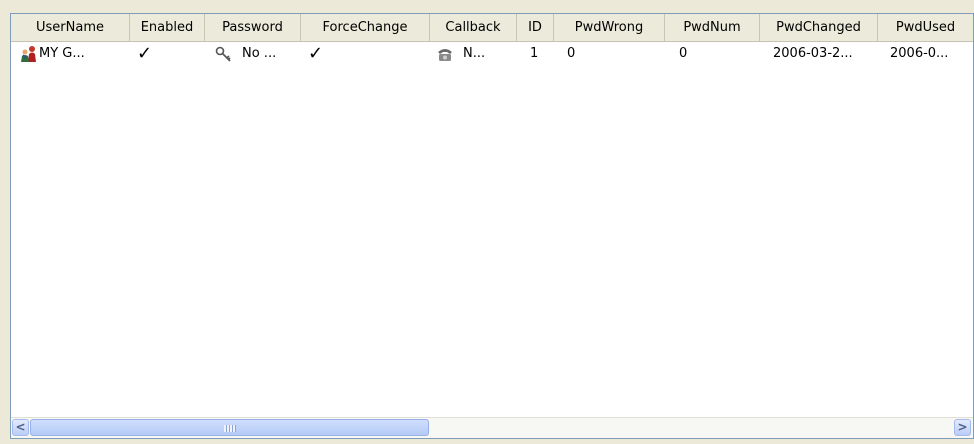  Describe the element at coordinates (224, 54) in the screenshot. I see `key-icon` at that location.